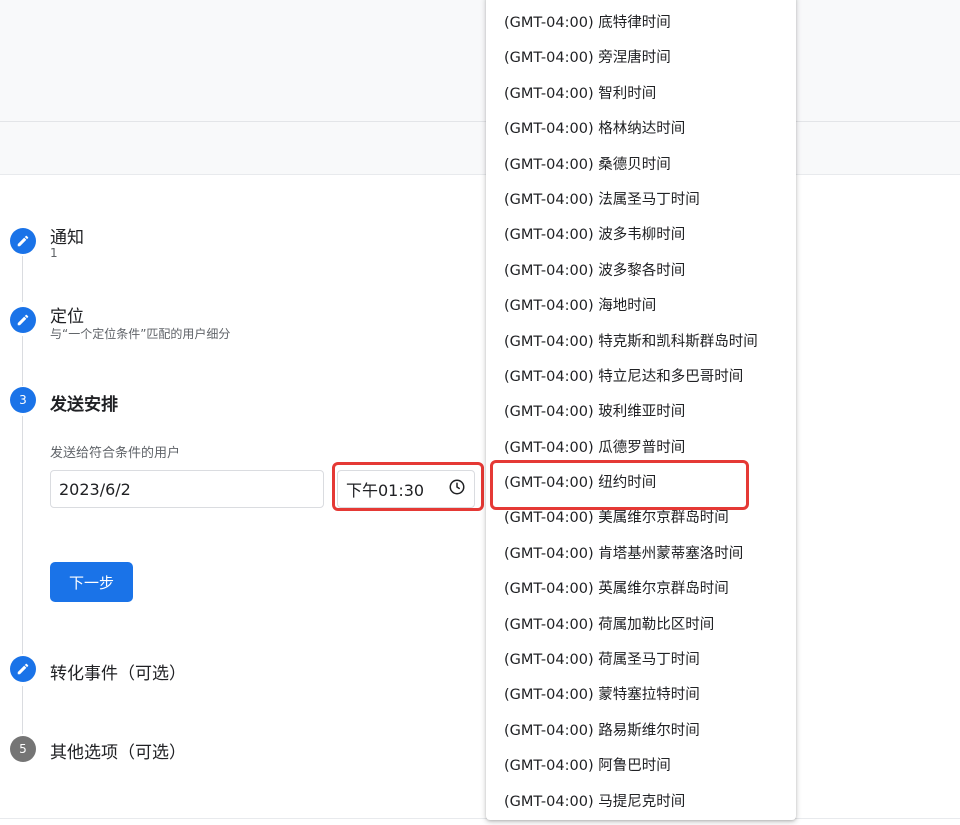 The height and width of the screenshot is (825, 960). Describe the element at coordinates (67, 235) in the screenshot. I see `step-title-notification: 通知` at that location.